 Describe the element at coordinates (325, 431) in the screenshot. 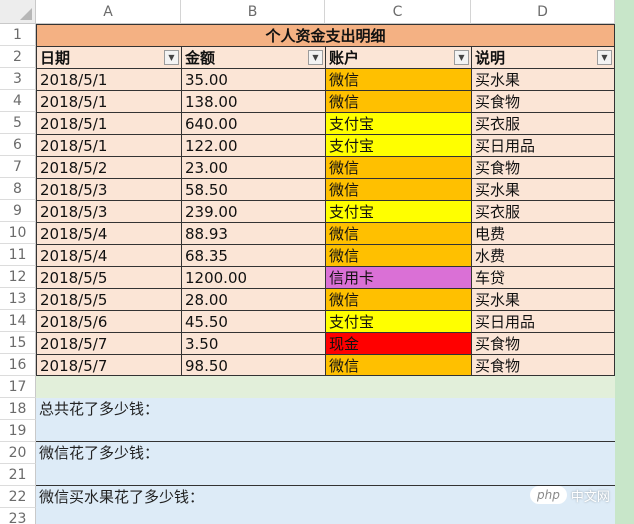

I see `answer-total` at that location.